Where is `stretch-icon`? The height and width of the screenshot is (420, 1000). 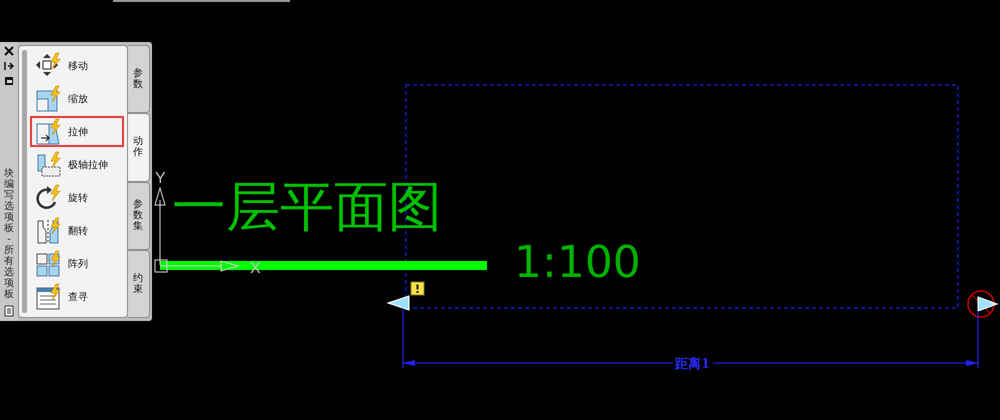 stretch-icon is located at coordinates (49, 132).